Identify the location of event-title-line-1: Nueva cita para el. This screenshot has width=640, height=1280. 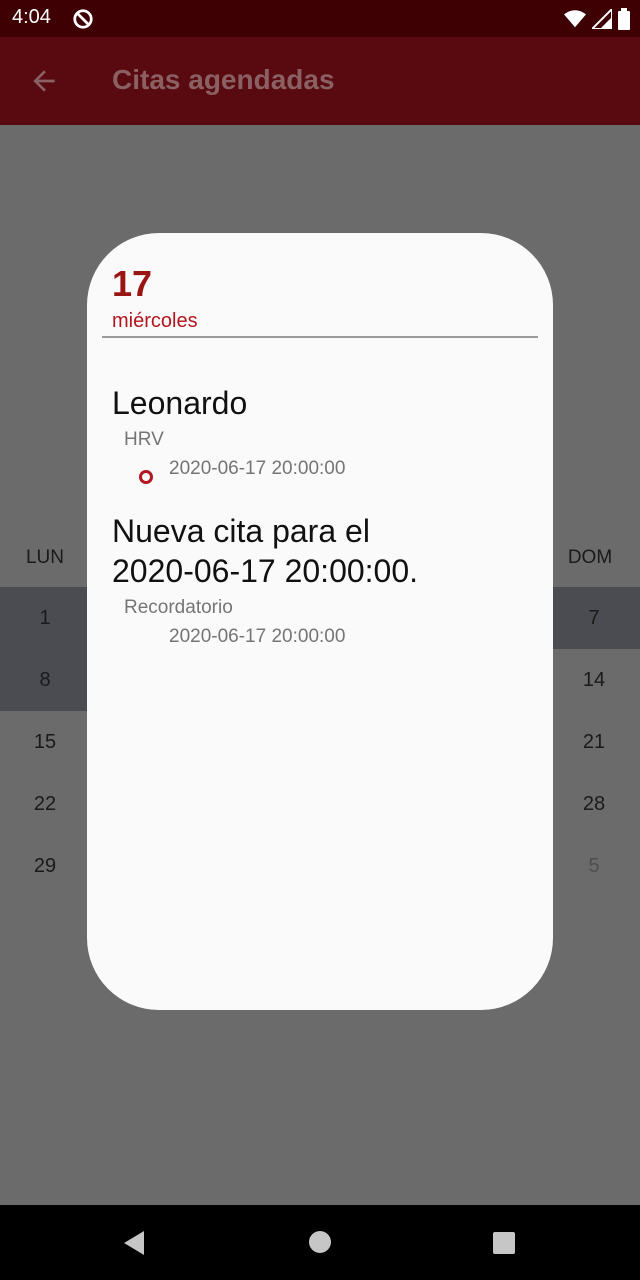
(241, 531).